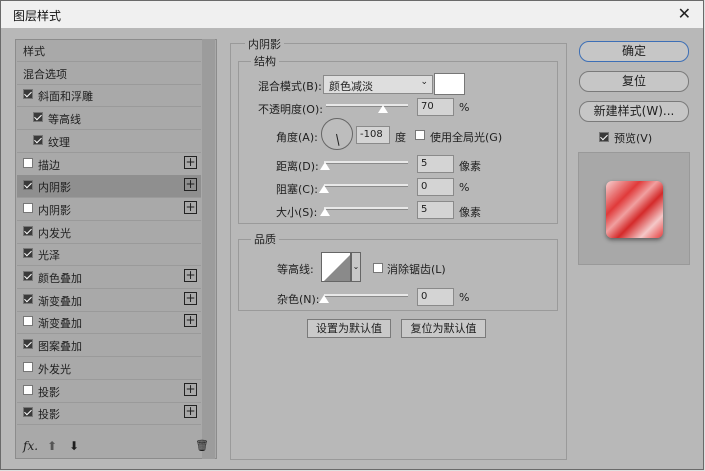  Describe the element at coordinates (109, 232) in the screenshot. I see `style-item: 内发光` at that location.